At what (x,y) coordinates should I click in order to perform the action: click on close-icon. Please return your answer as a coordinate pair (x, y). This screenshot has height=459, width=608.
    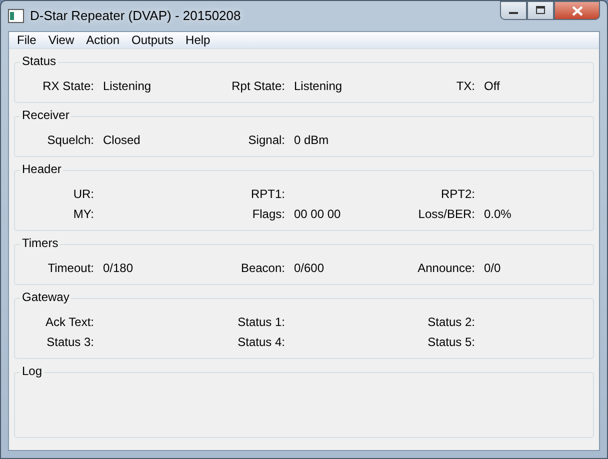
    Looking at the image, I should click on (577, 11).